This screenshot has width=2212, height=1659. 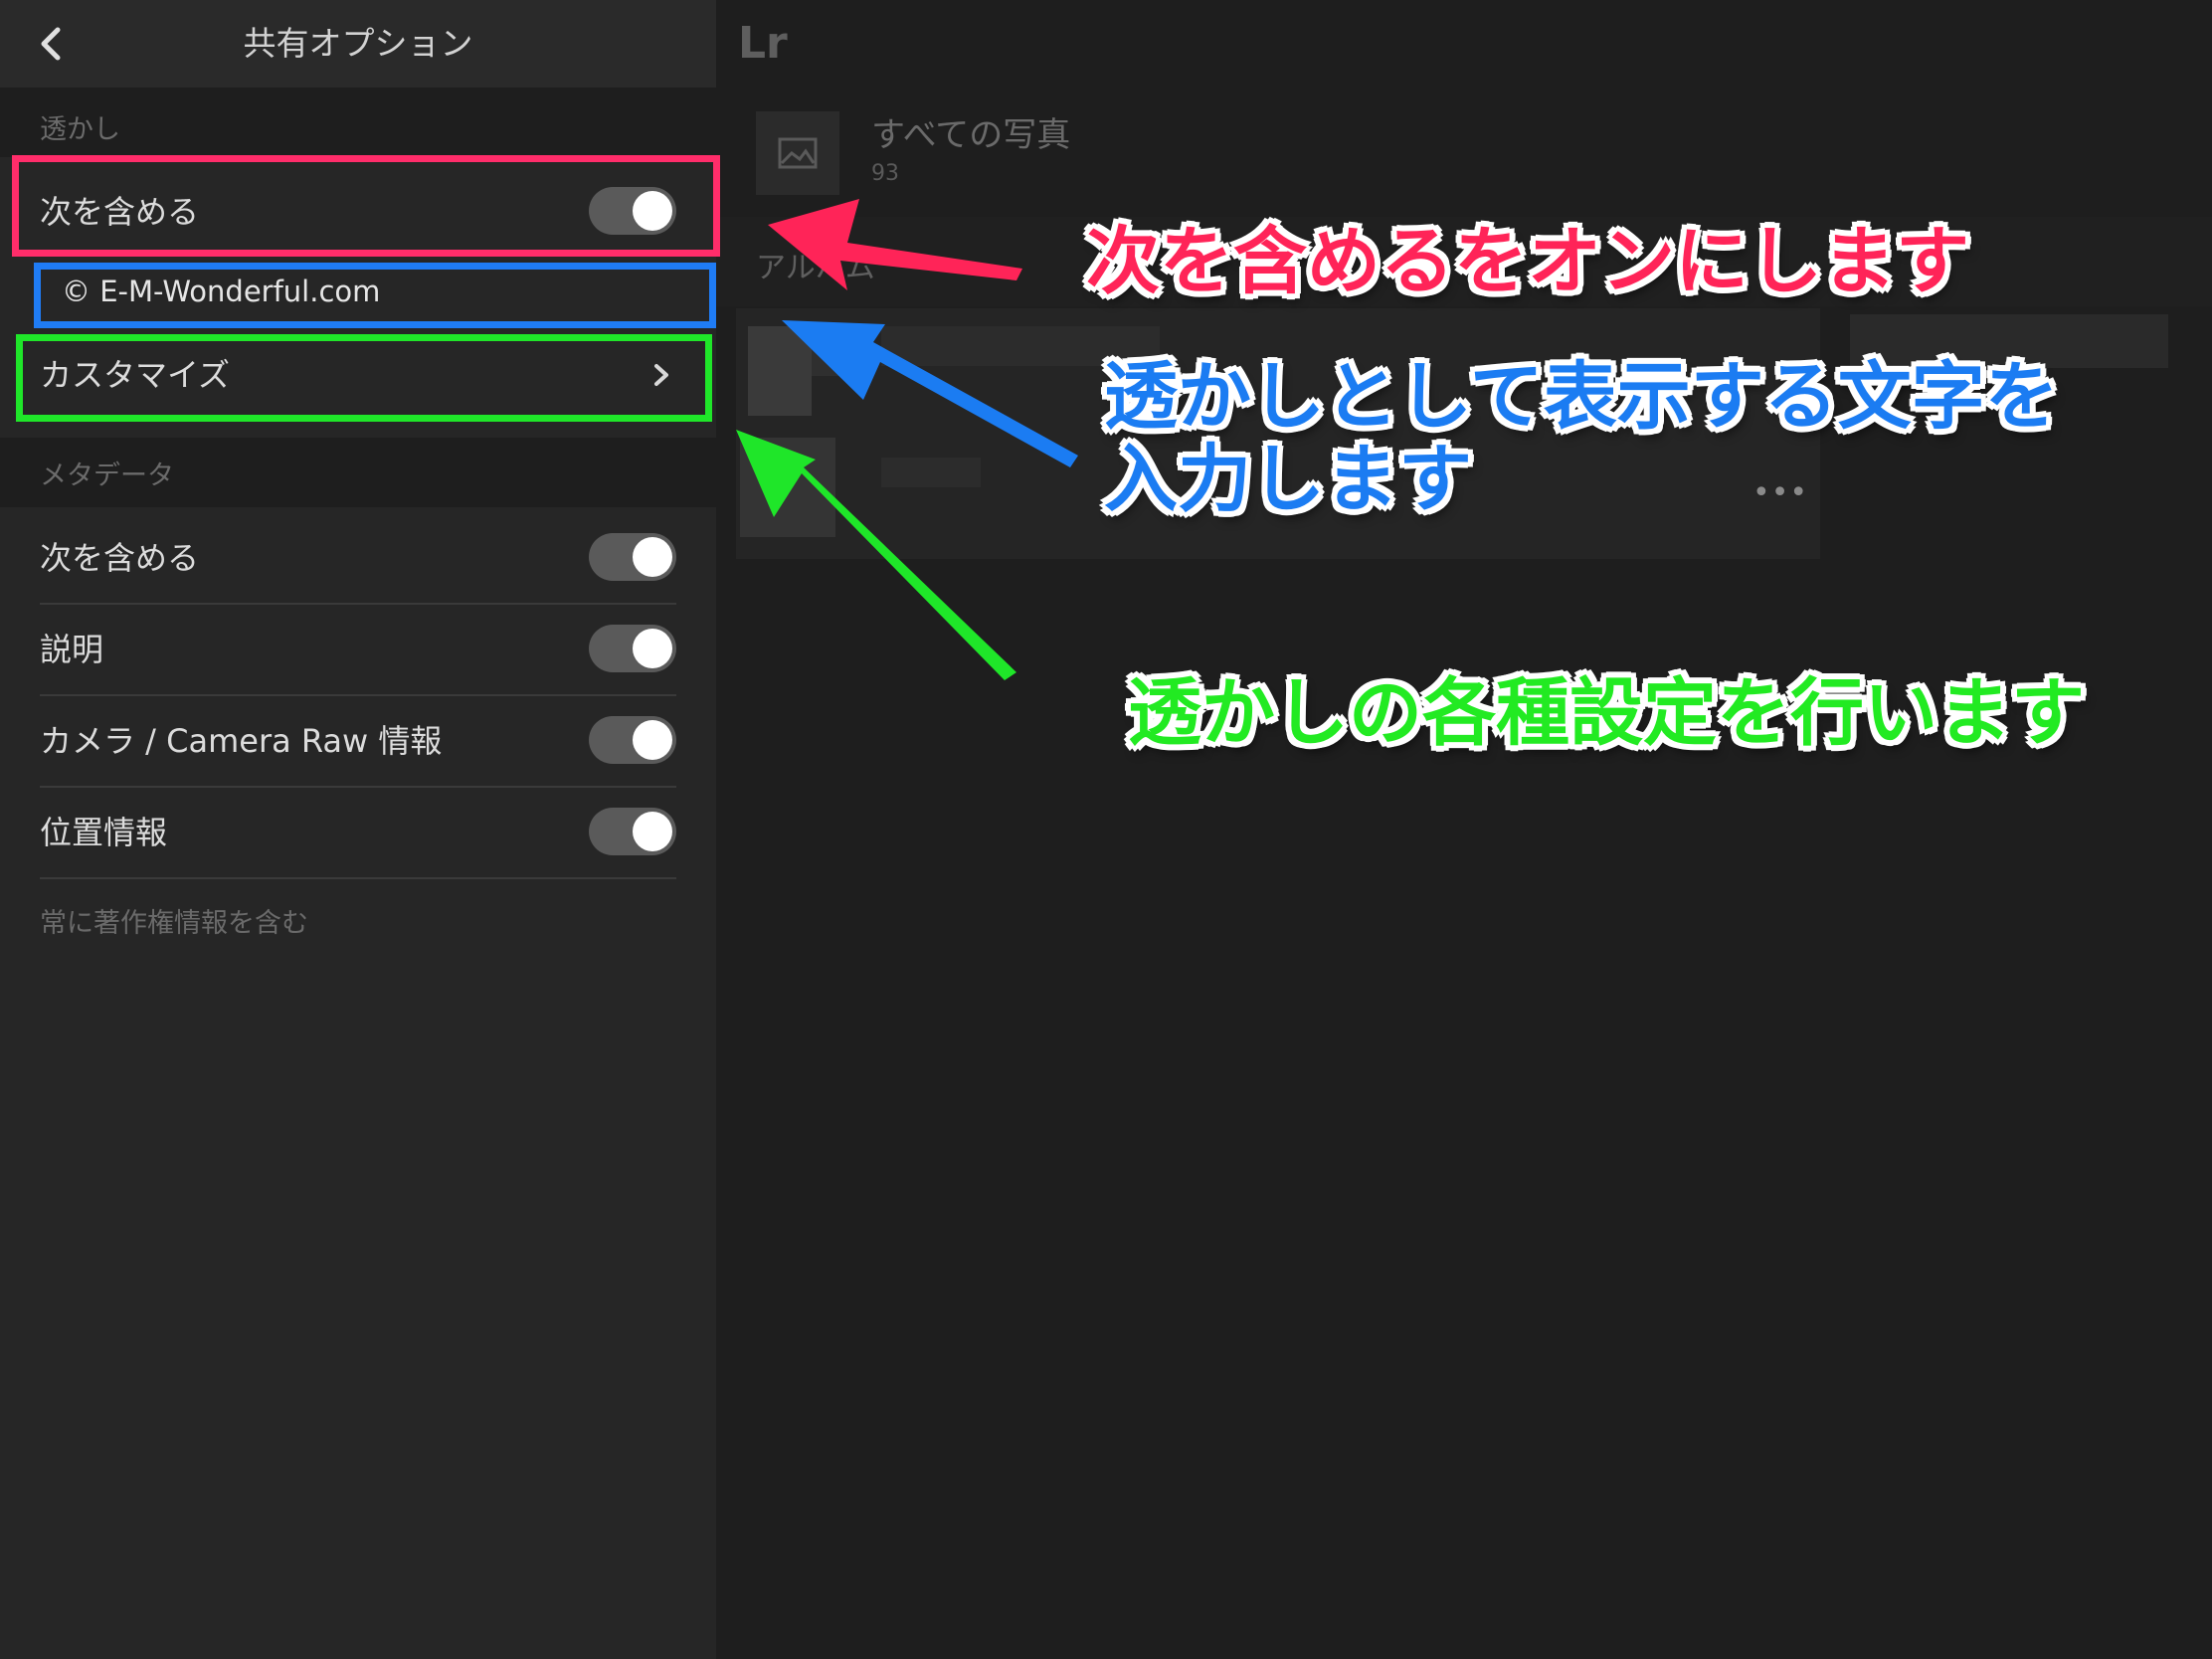 What do you see at coordinates (876, 555) in the screenshot?
I see `arrow-green` at bounding box center [876, 555].